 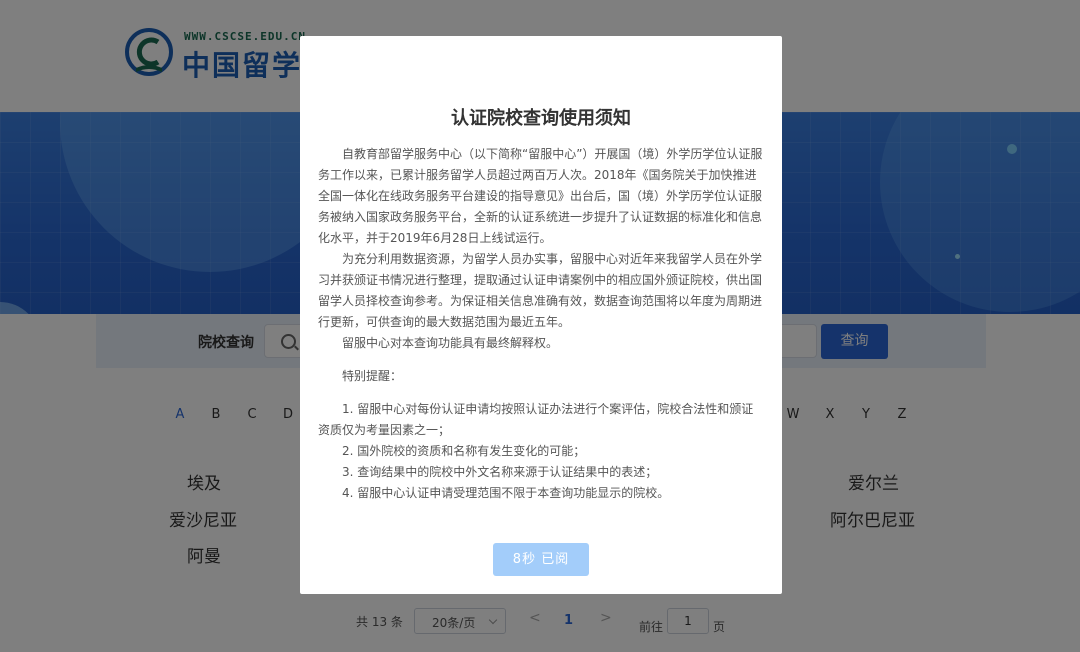 What do you see at coordinates (450, 343) in the screenshot?
I see `notice-paragraph: 留服中心对本查询功能具有最终解释权。` at bounding box center [450, 343].